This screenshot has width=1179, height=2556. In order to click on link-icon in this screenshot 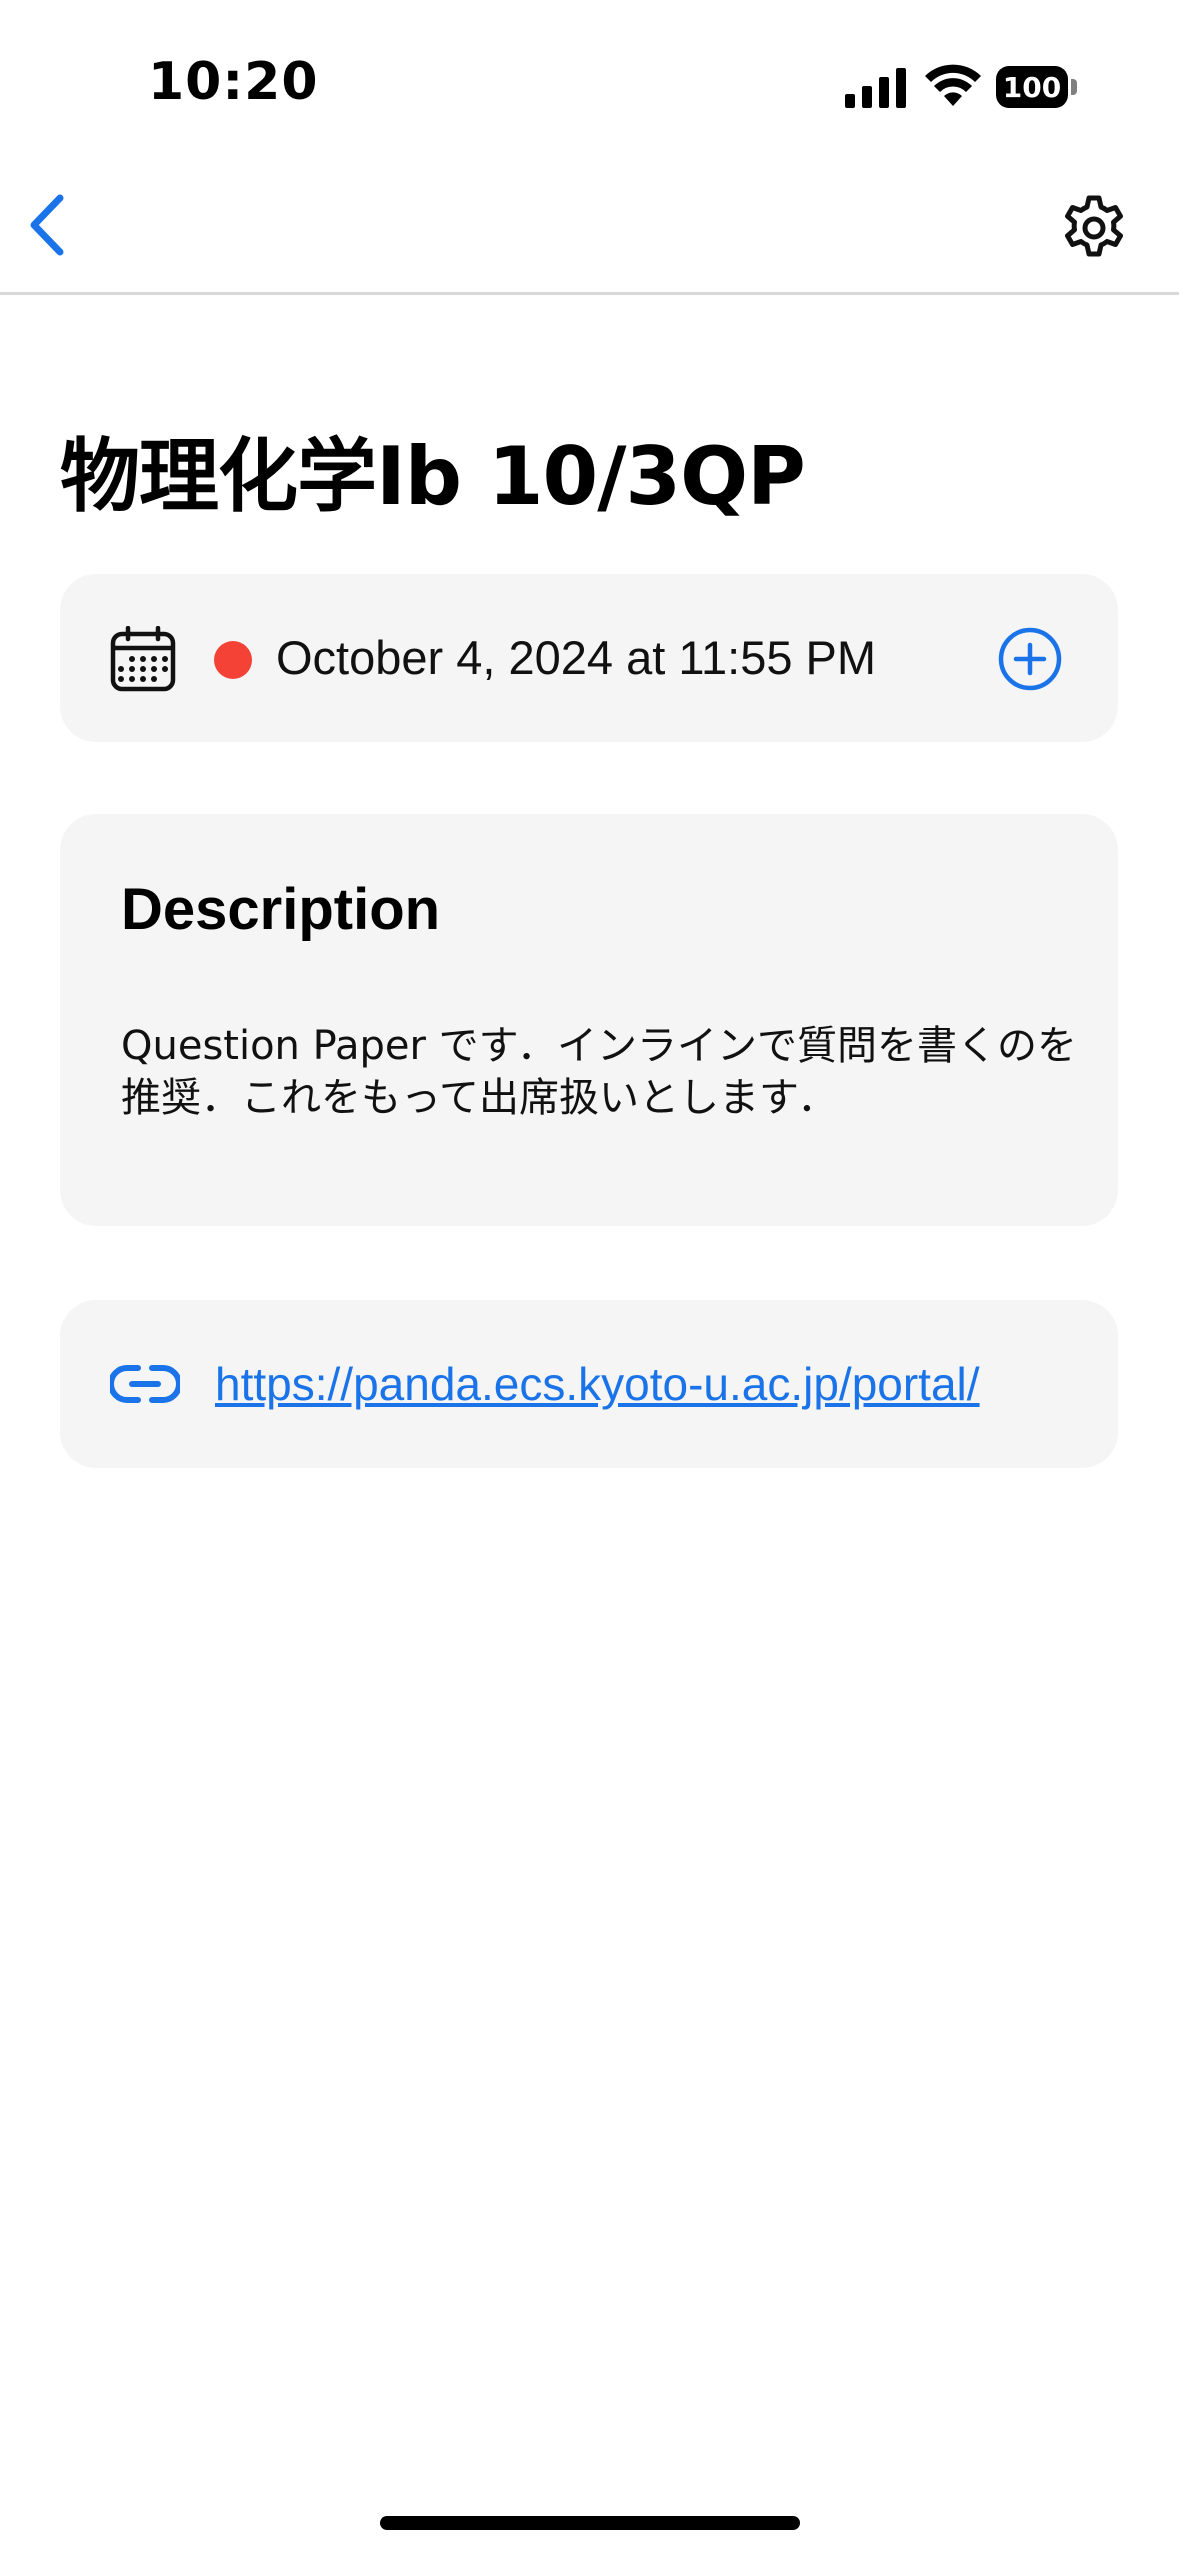, I will do `click(145, 1384)`.